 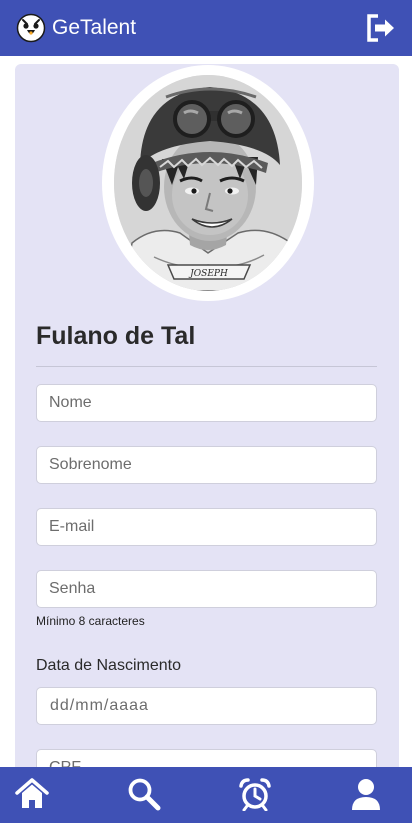 What do you see at coordinates (366, 794) in the screenshot?
I see `user-icon` at bounding box center [366, 794].